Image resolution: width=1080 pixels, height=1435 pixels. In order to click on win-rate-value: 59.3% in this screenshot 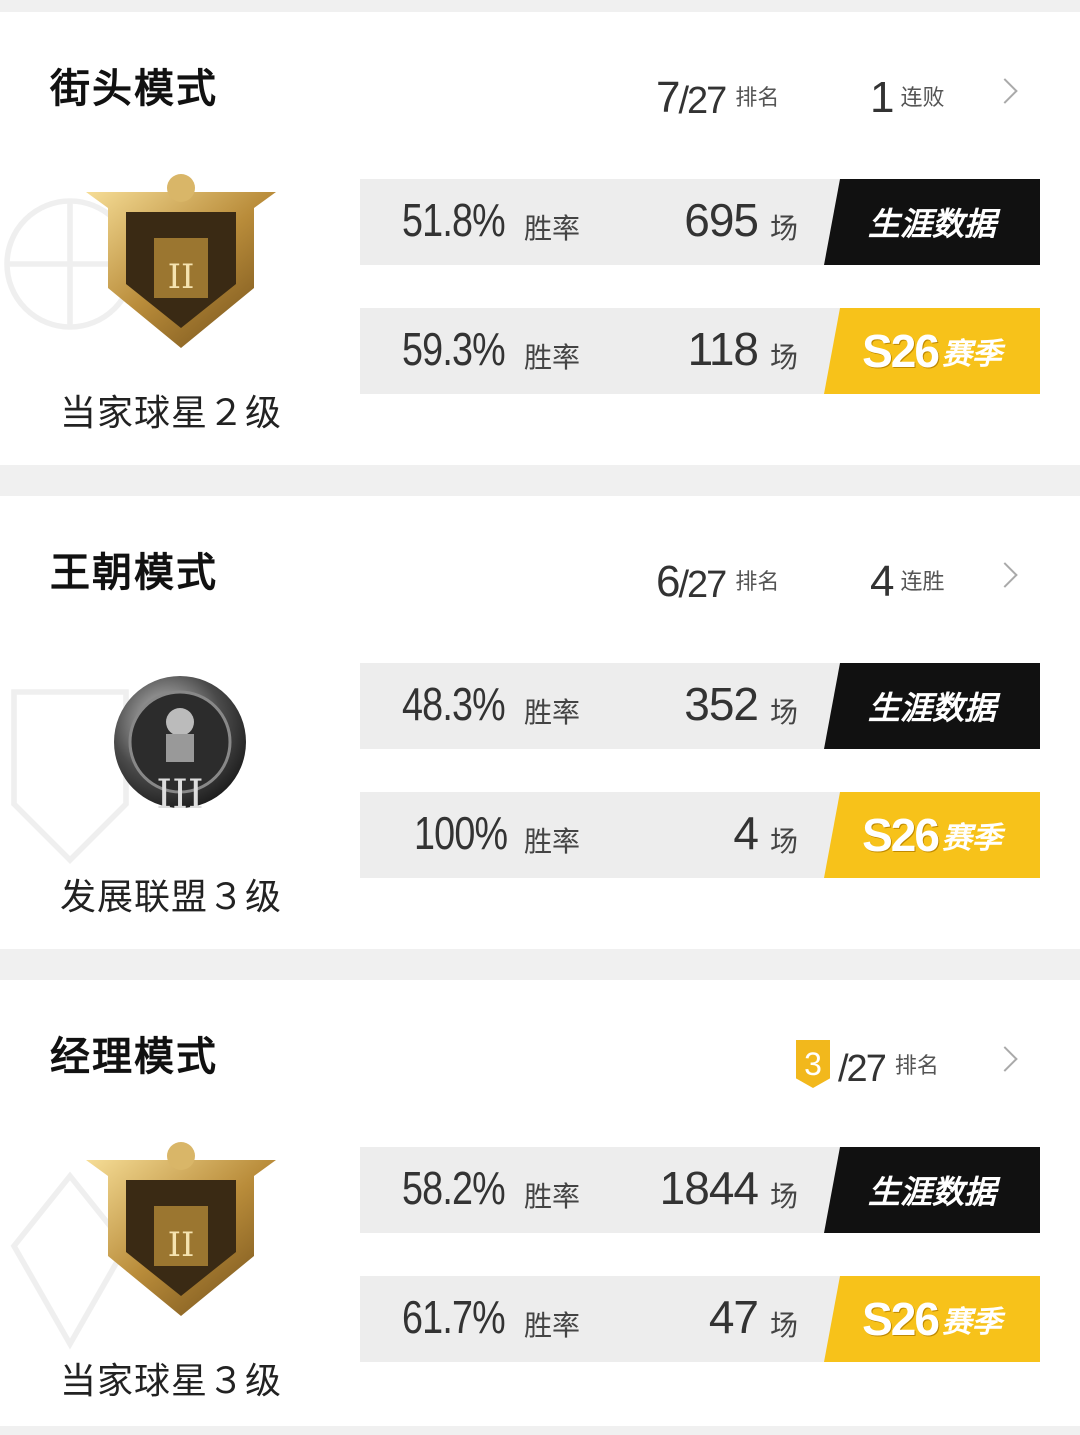, I will do `click(454, 349)`.